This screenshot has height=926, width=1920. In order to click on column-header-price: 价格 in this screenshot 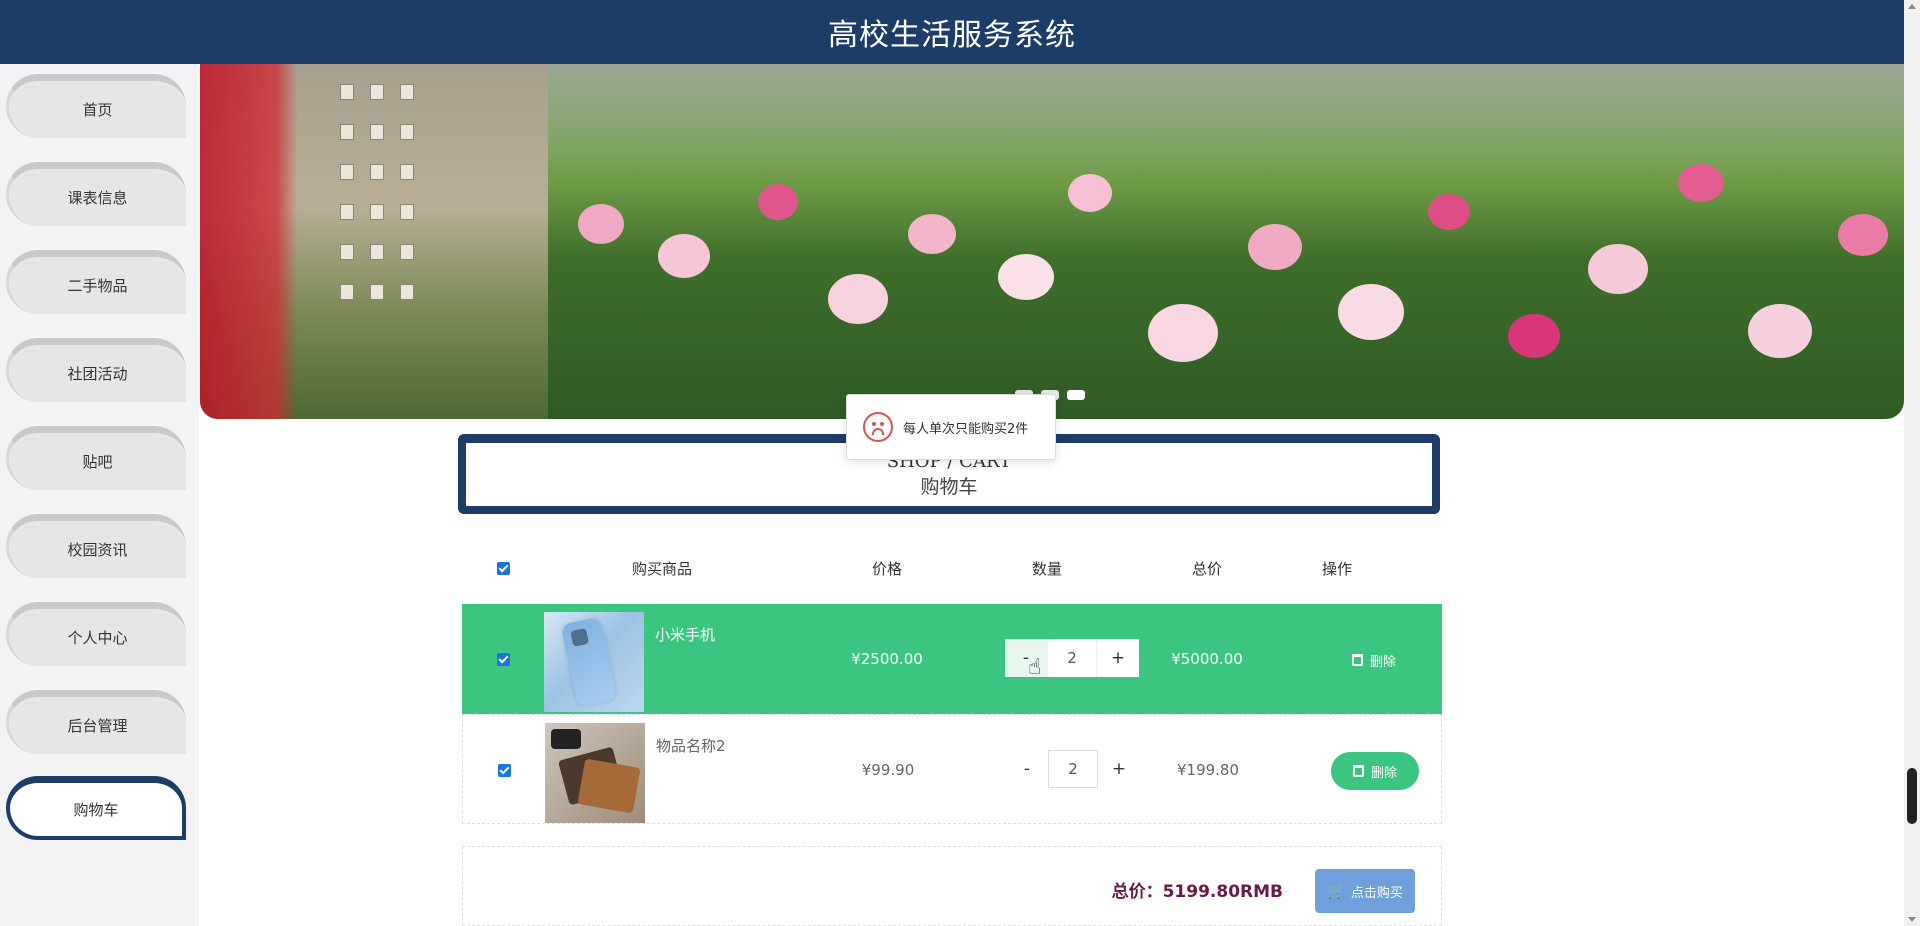, I will do `click(886, 568)`.